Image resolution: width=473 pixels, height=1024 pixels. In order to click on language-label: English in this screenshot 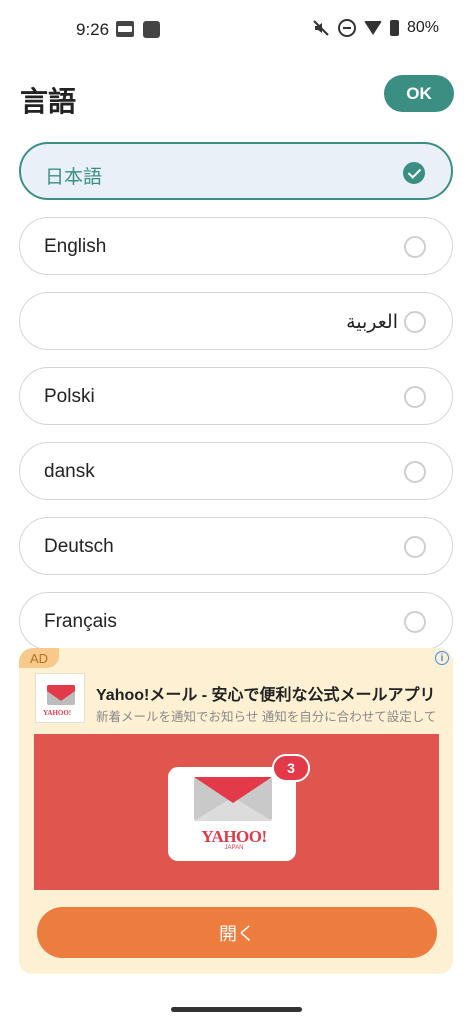, I will do `click(75, 246)`.